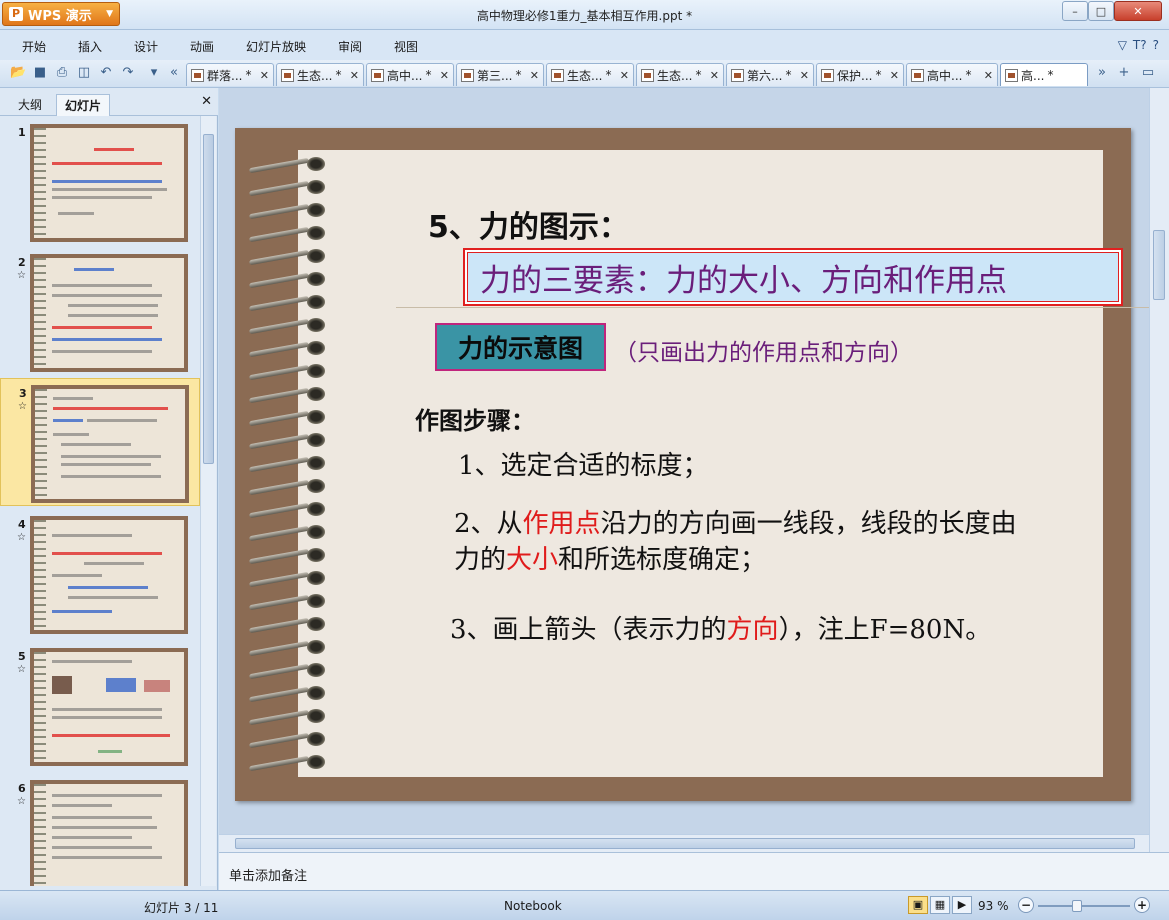  What do you see at coordinates (202, 46) in the screenshot?
I see `menu-animation: 动画` at bounding box center [202, 46].